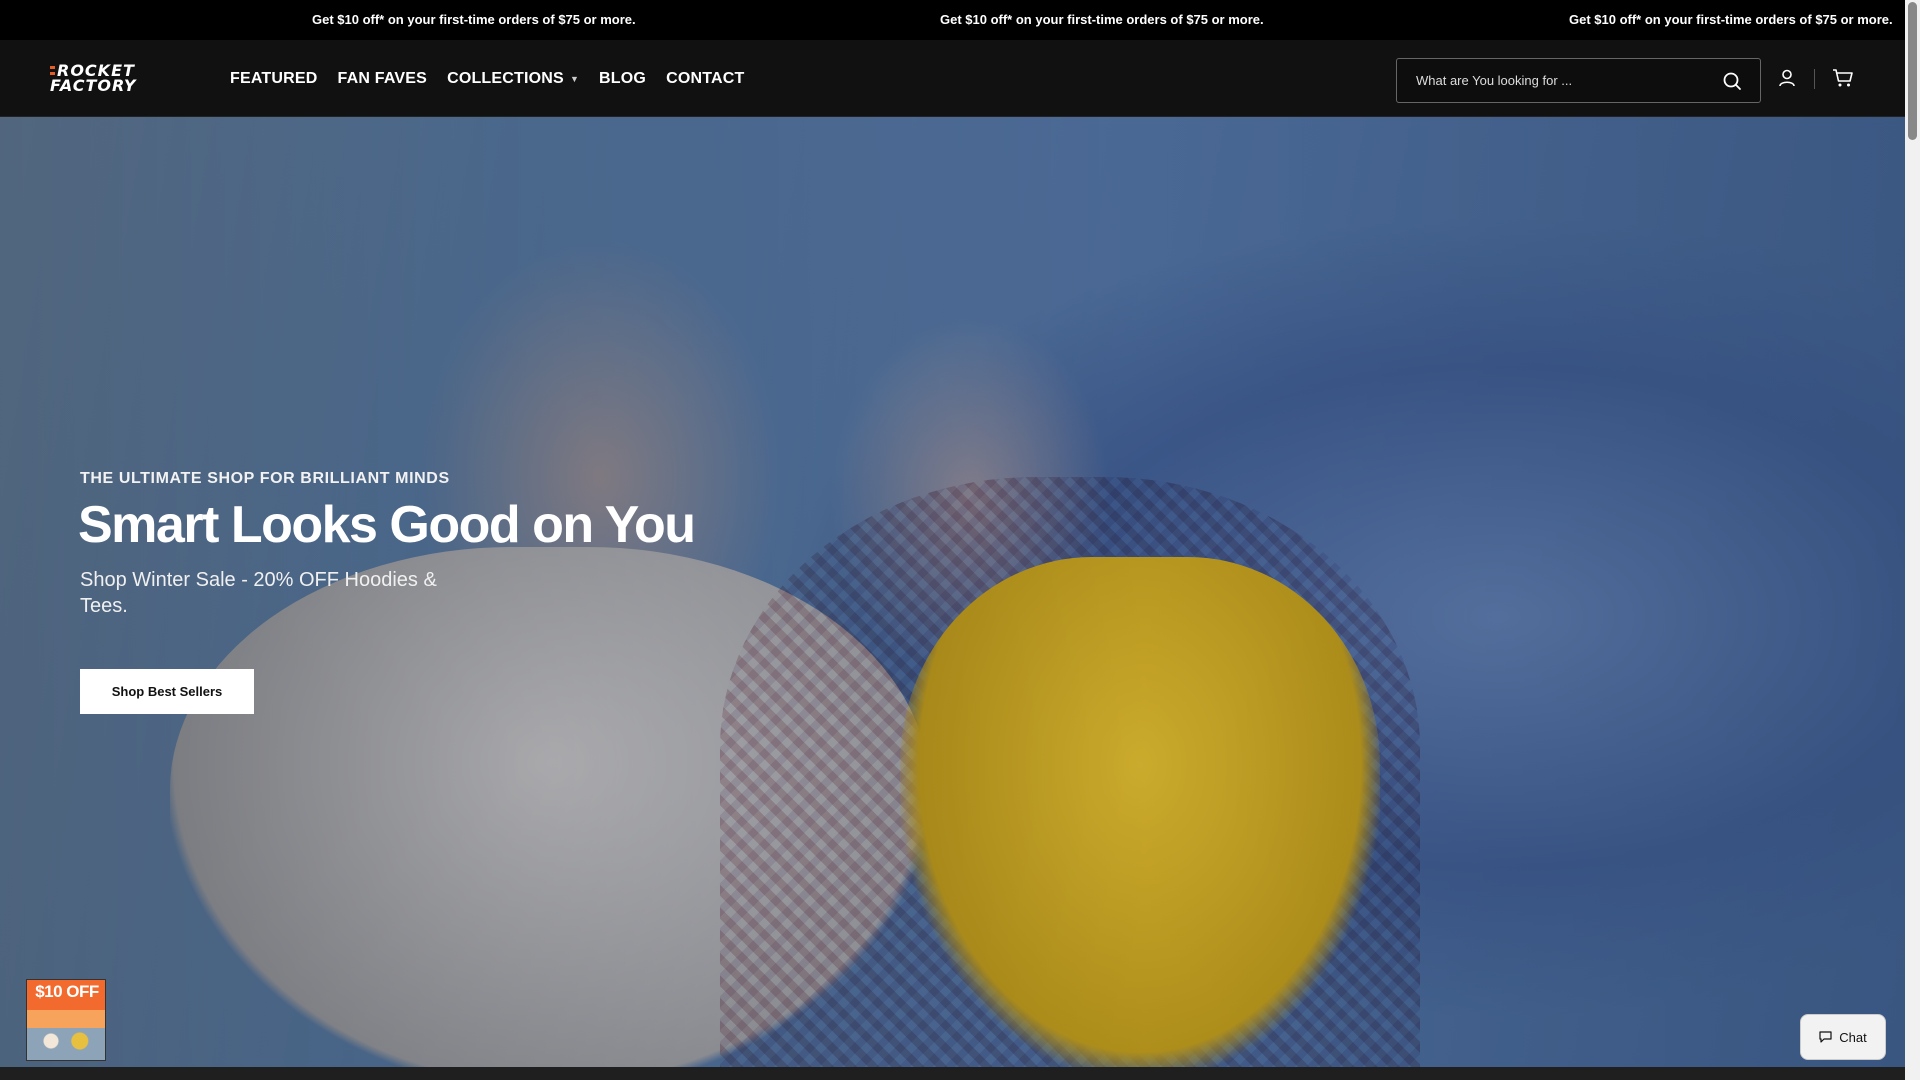 The width and height of the screenshot is (1920, 1080). Describe the element at coordinates (383, 79) in the screenshot. I see `nav-fan-faves: FAN FAVES` at that location.